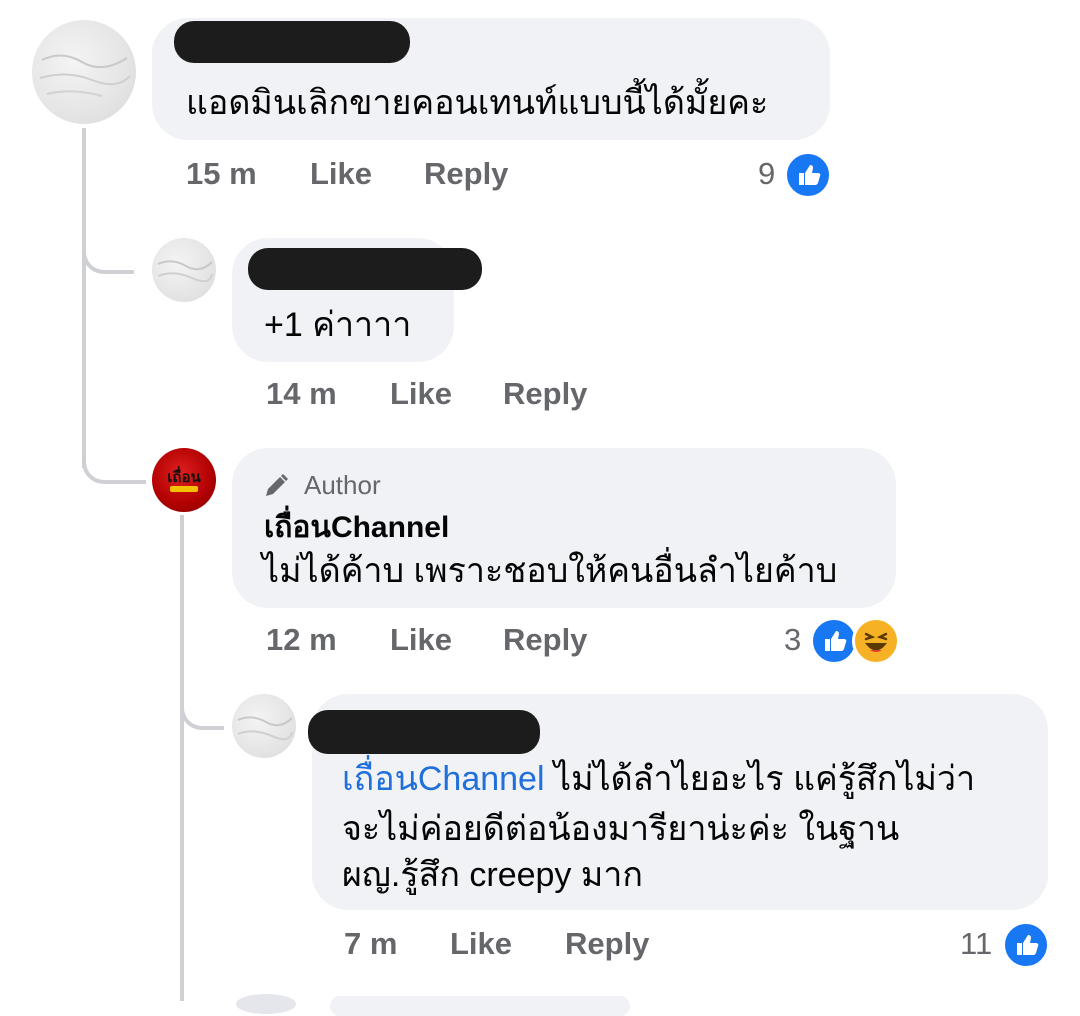 This screenshot has width=1080, height=1016. Describe the element at coordinates (443, 779) in the screenshot. I see `mention-link: เถื่อนChannel` at that location.